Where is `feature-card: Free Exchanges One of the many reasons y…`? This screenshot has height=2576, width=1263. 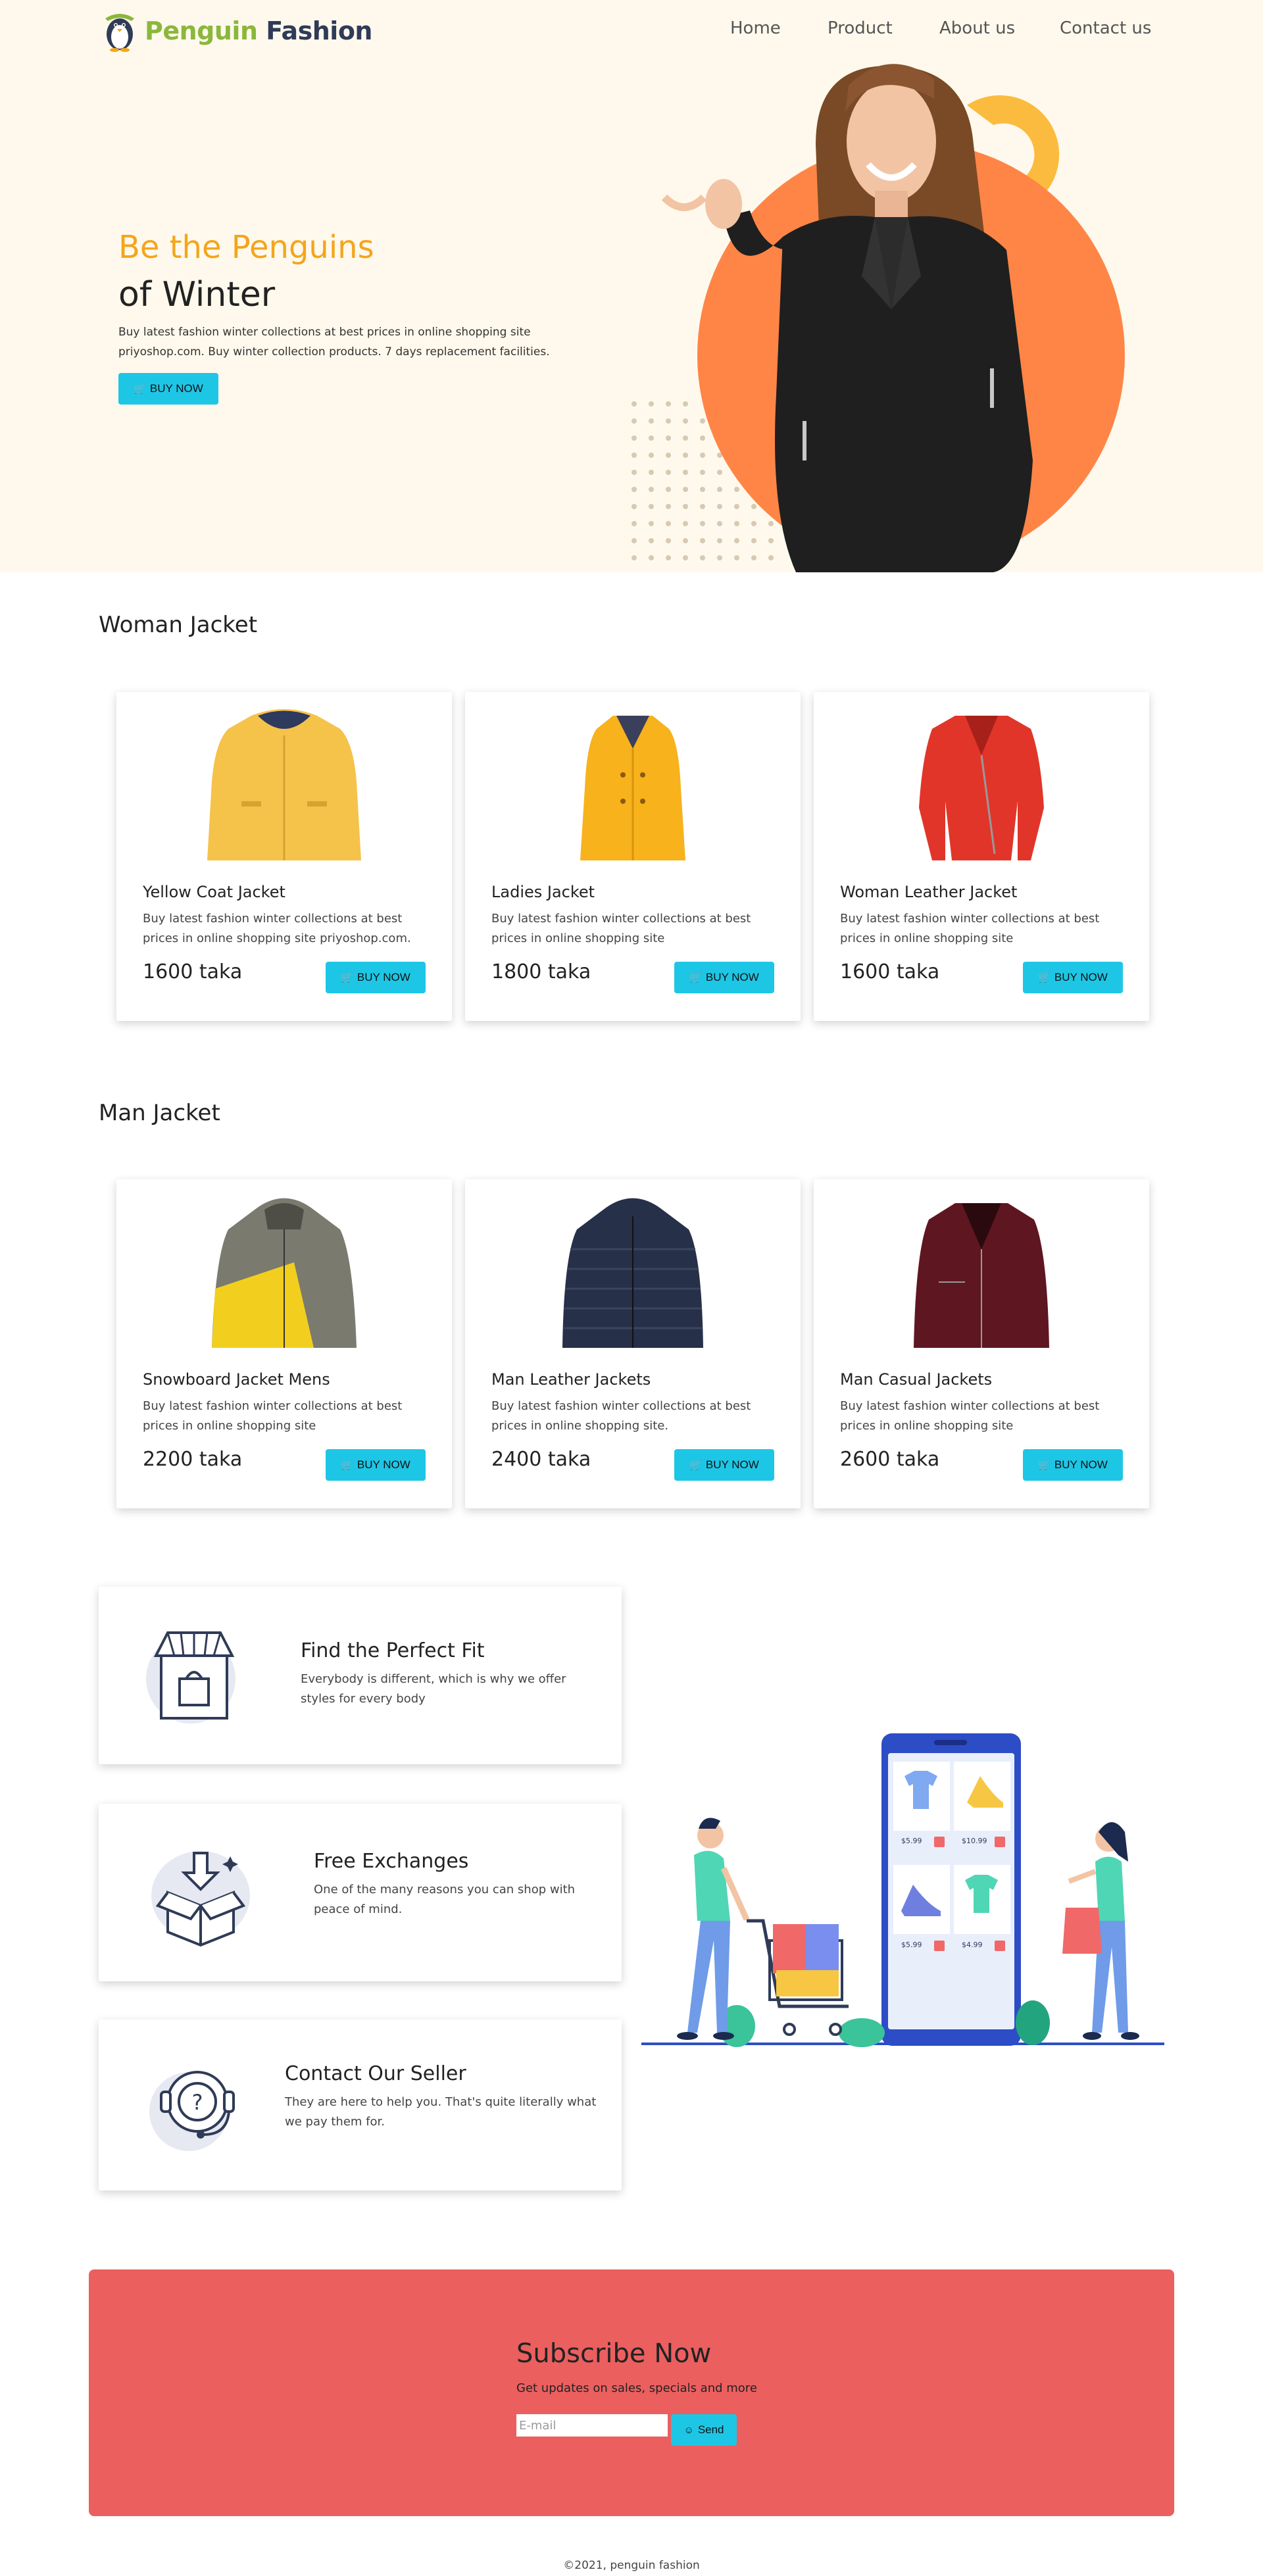
feature-card: Free Exchanges One of the many reasons y… is located at coordinates (360, 1892).